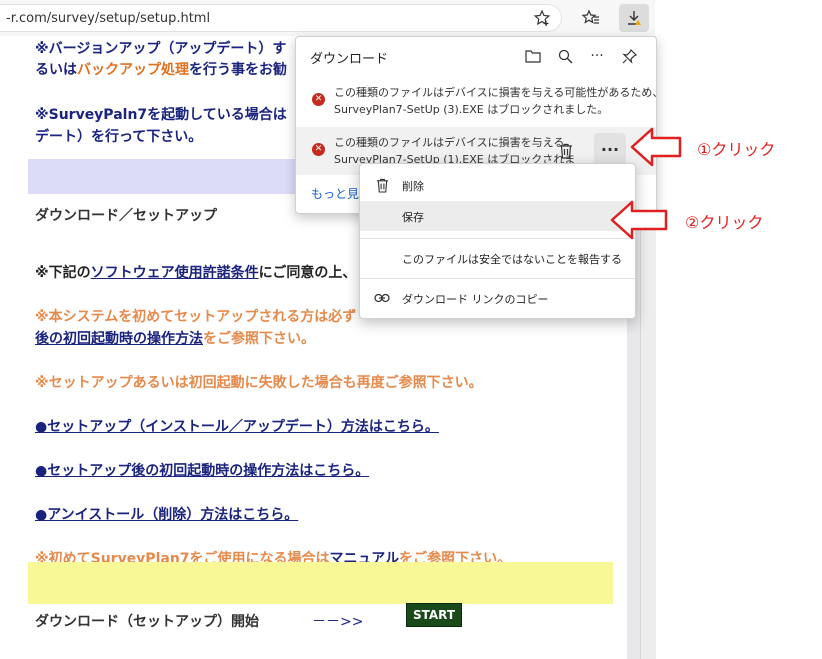  Describe the element at coordinates (237, 426) in the screenshot. I see `setup-method-link: ●セットアップ（インストール／アップデート）方法はこちら。` at that location.